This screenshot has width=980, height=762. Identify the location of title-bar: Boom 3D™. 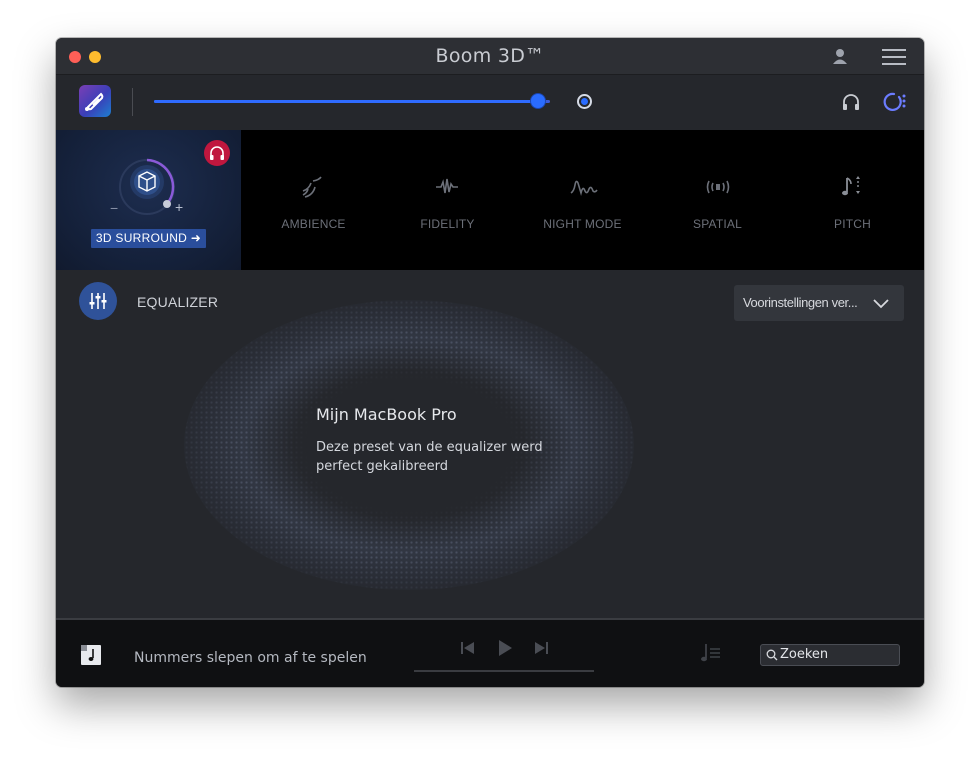
(490, 56).